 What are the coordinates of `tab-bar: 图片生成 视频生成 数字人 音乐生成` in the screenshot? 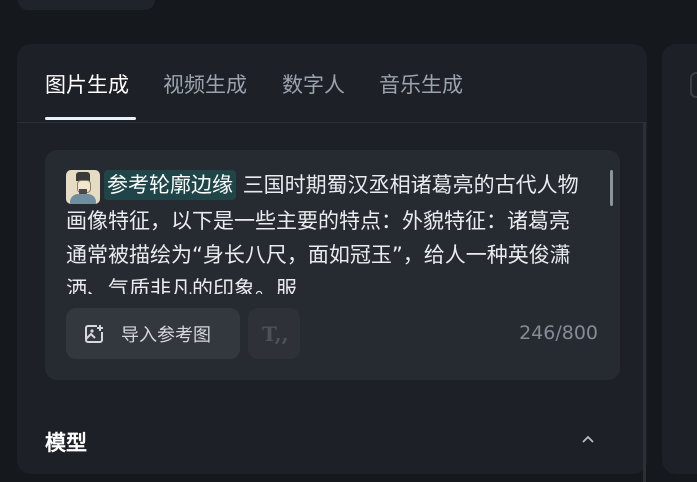 It's located at (332, 83).